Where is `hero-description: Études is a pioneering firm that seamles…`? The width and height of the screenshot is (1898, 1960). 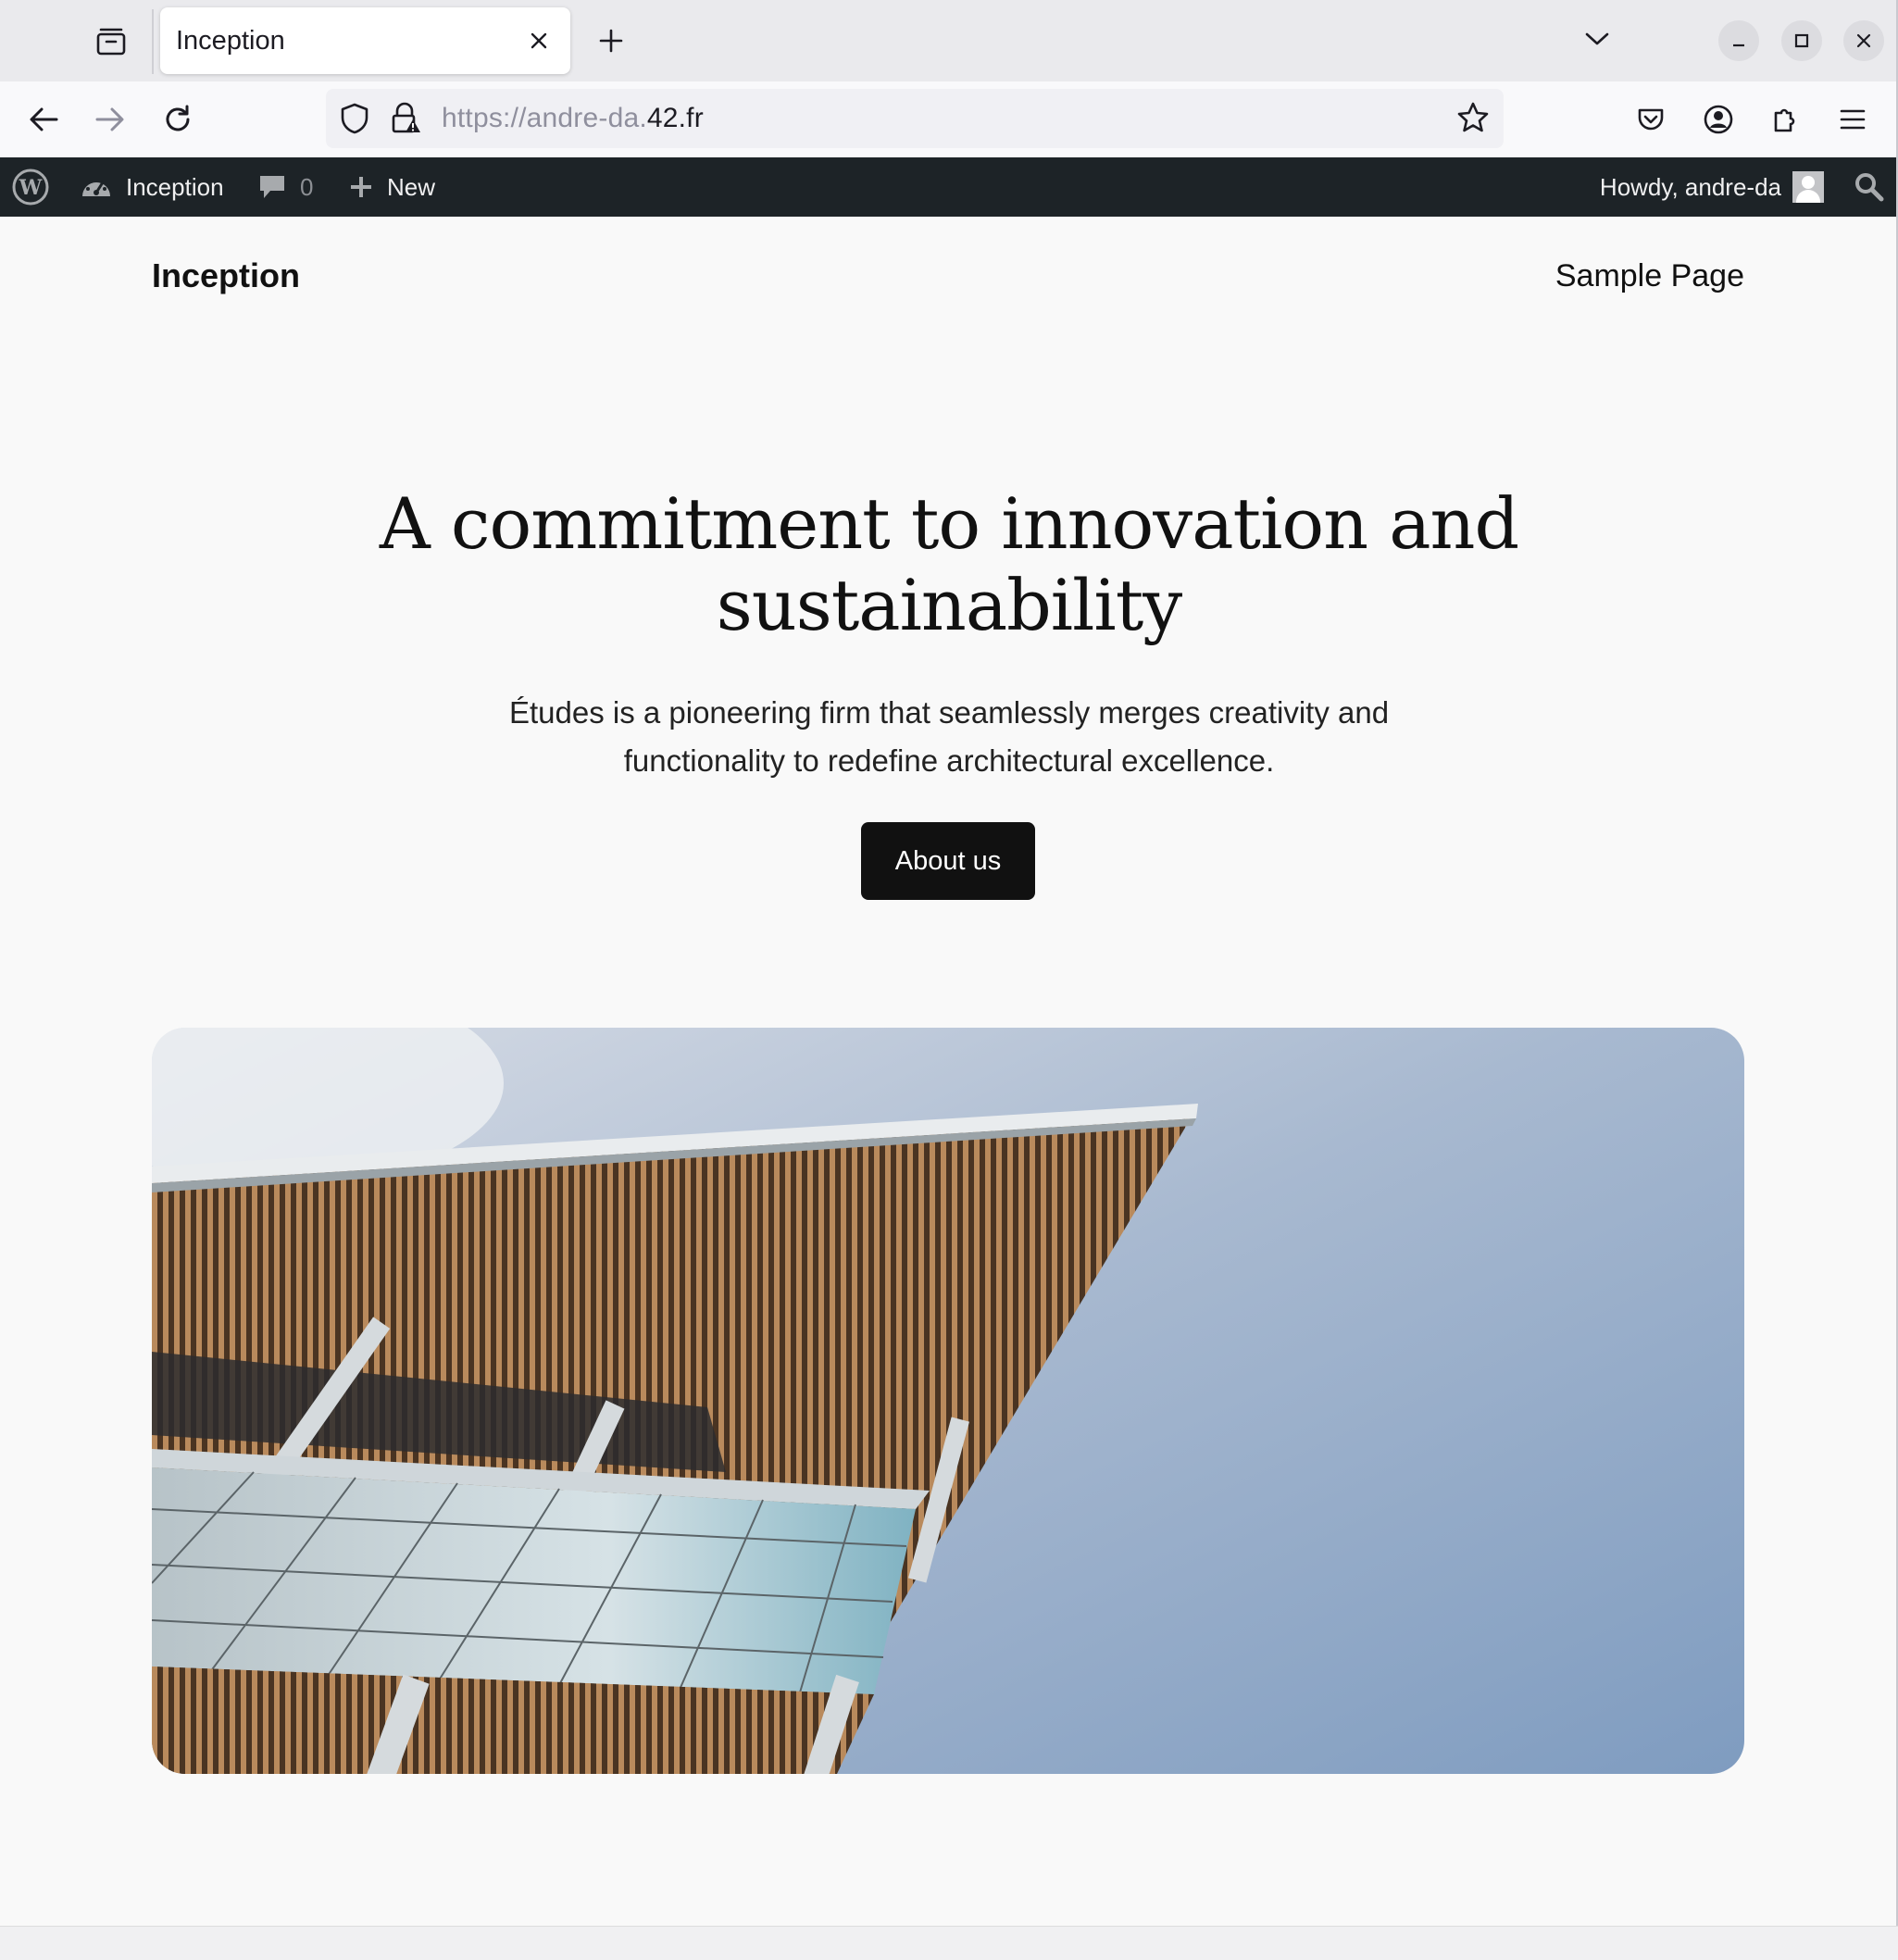
hero-description: Études is a pioneering firm that seamles… is located at coordinates (949, 737).